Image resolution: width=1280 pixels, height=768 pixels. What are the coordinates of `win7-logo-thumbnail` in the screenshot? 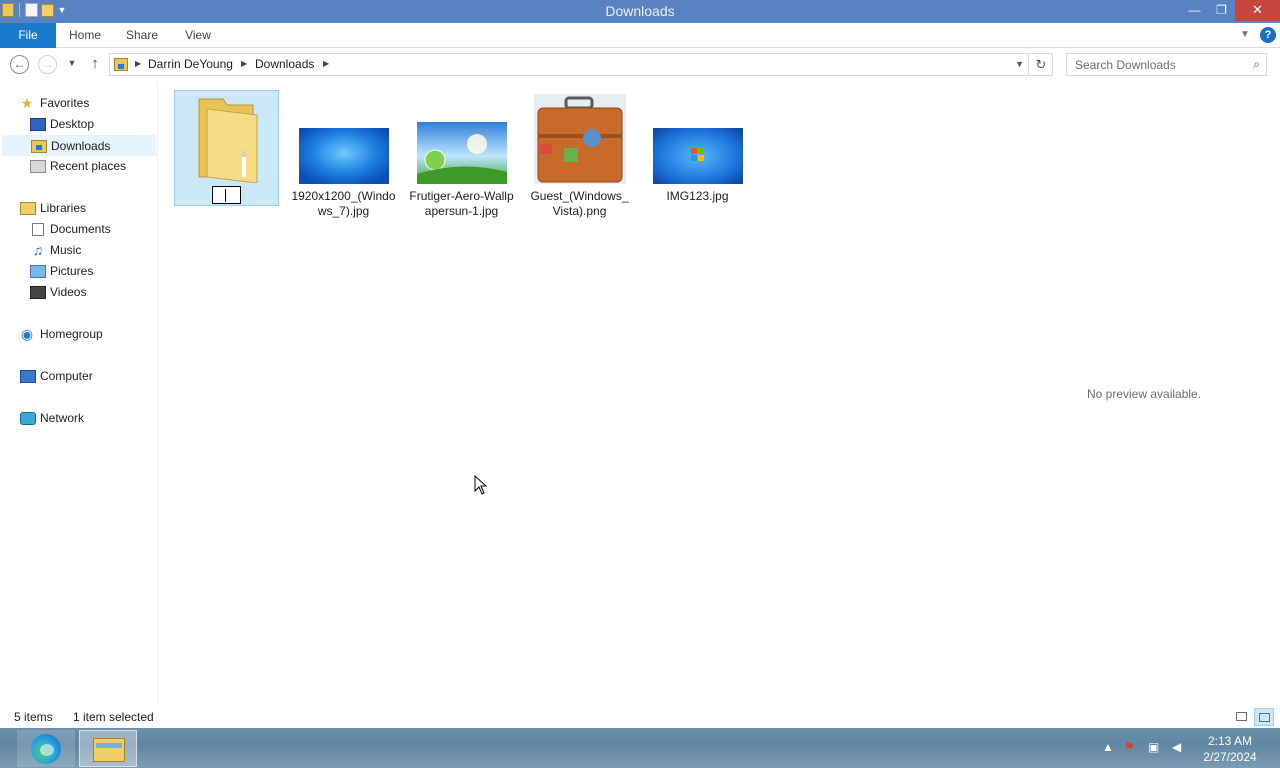 It's located at (697, 156).